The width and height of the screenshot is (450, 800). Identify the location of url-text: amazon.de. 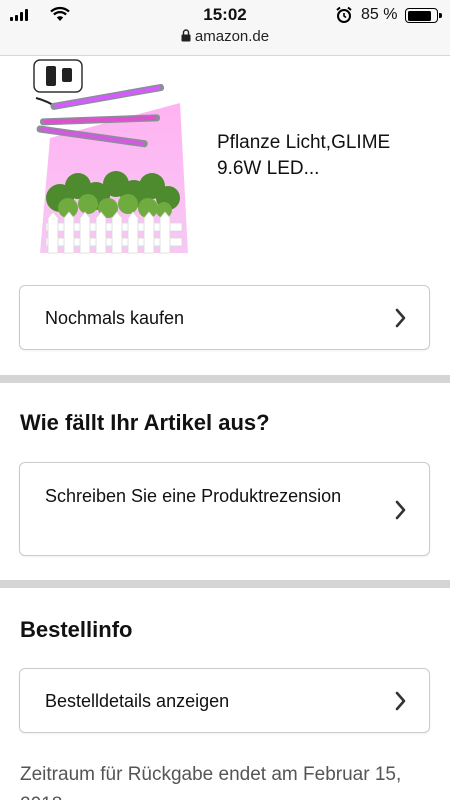
(232, 36).